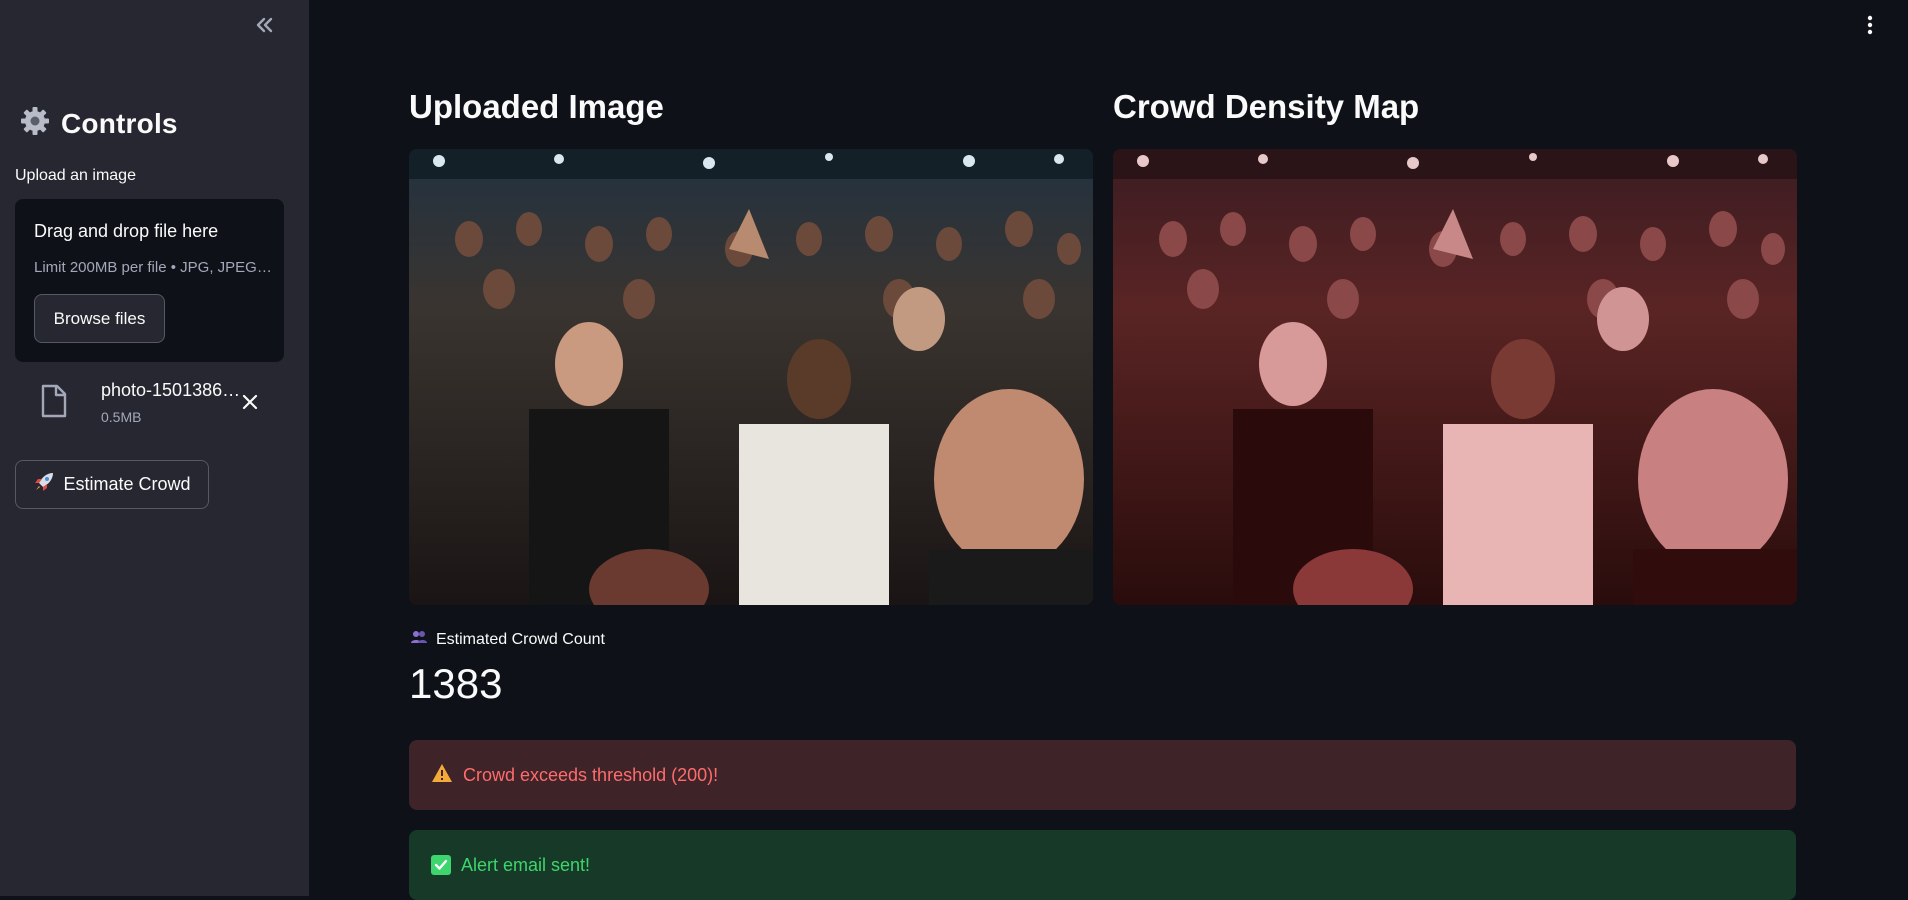  I want to click on browse-files-button: Browse files, so click(99, 318).